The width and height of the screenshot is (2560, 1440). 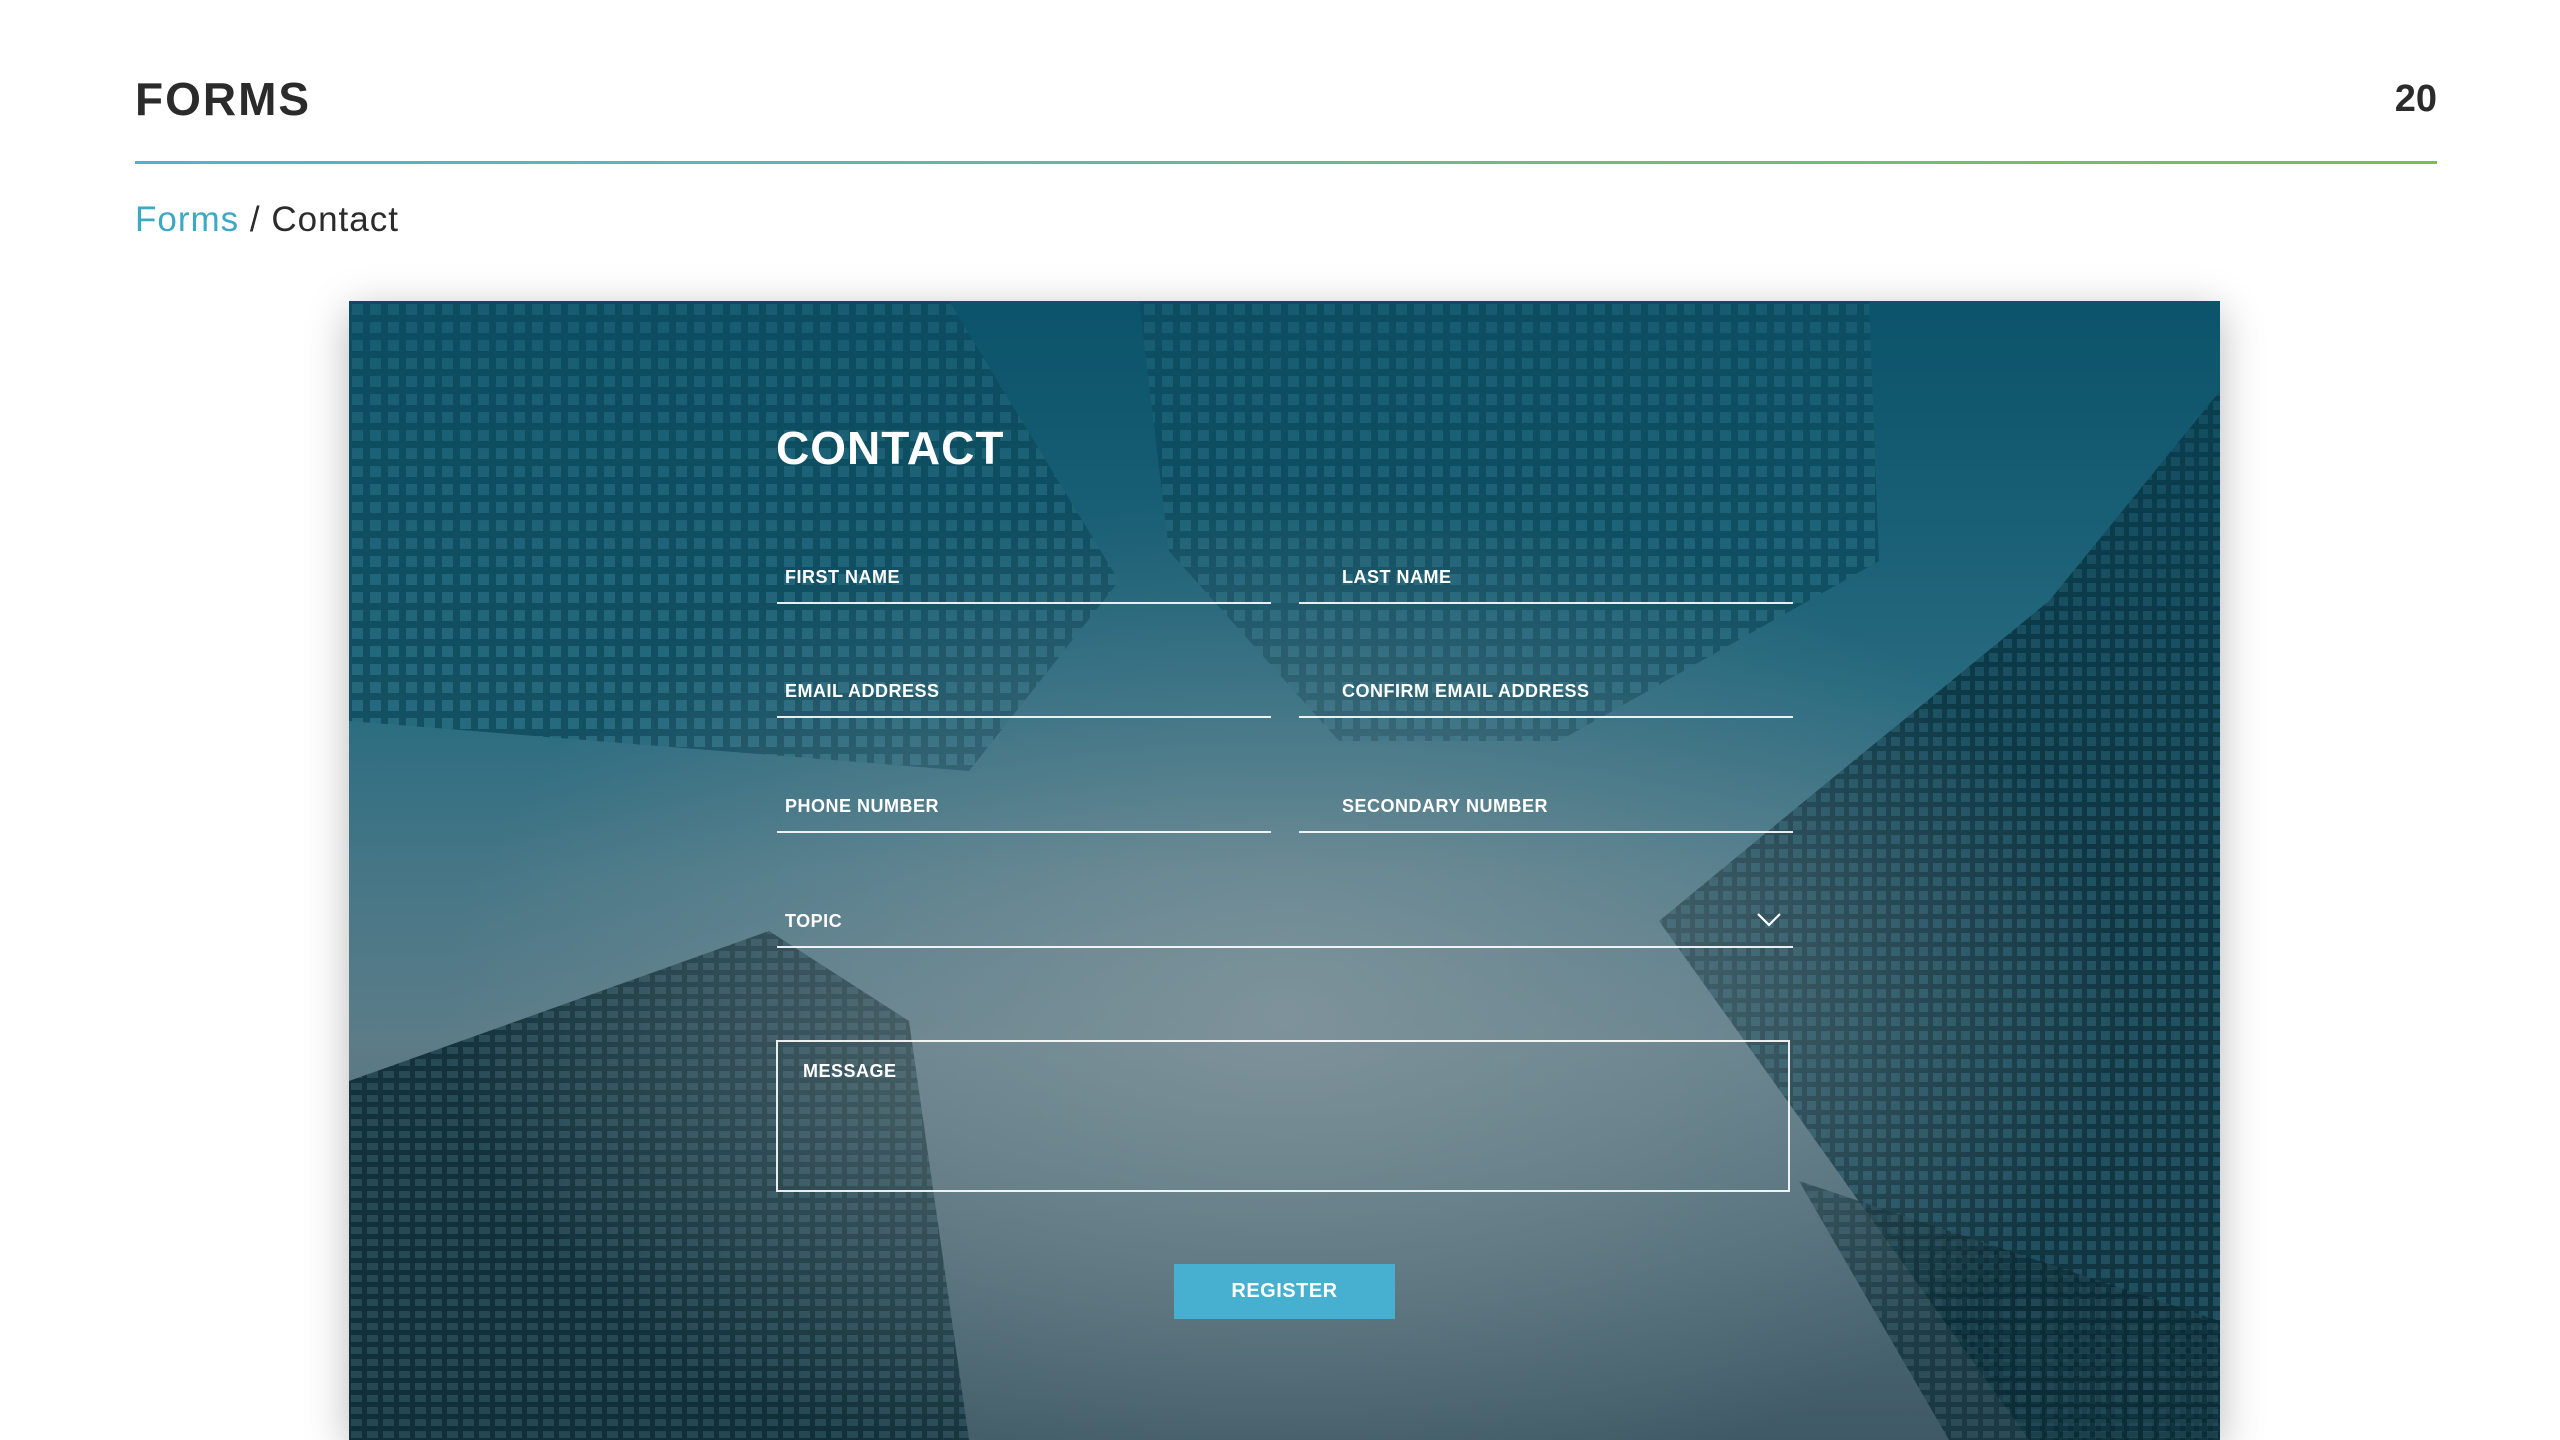 I want to click on secondary-phone-placeholder: SECONDARY NUMBER, so click(x=1445, y=806).